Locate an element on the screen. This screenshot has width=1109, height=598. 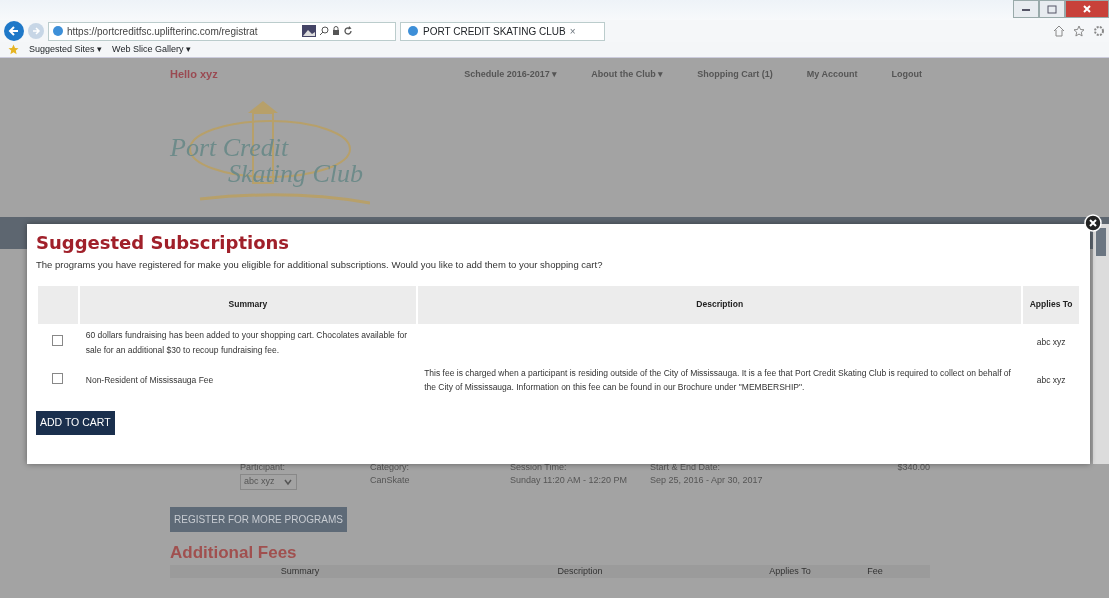
star-icon is located at coordinates (1079, 31).